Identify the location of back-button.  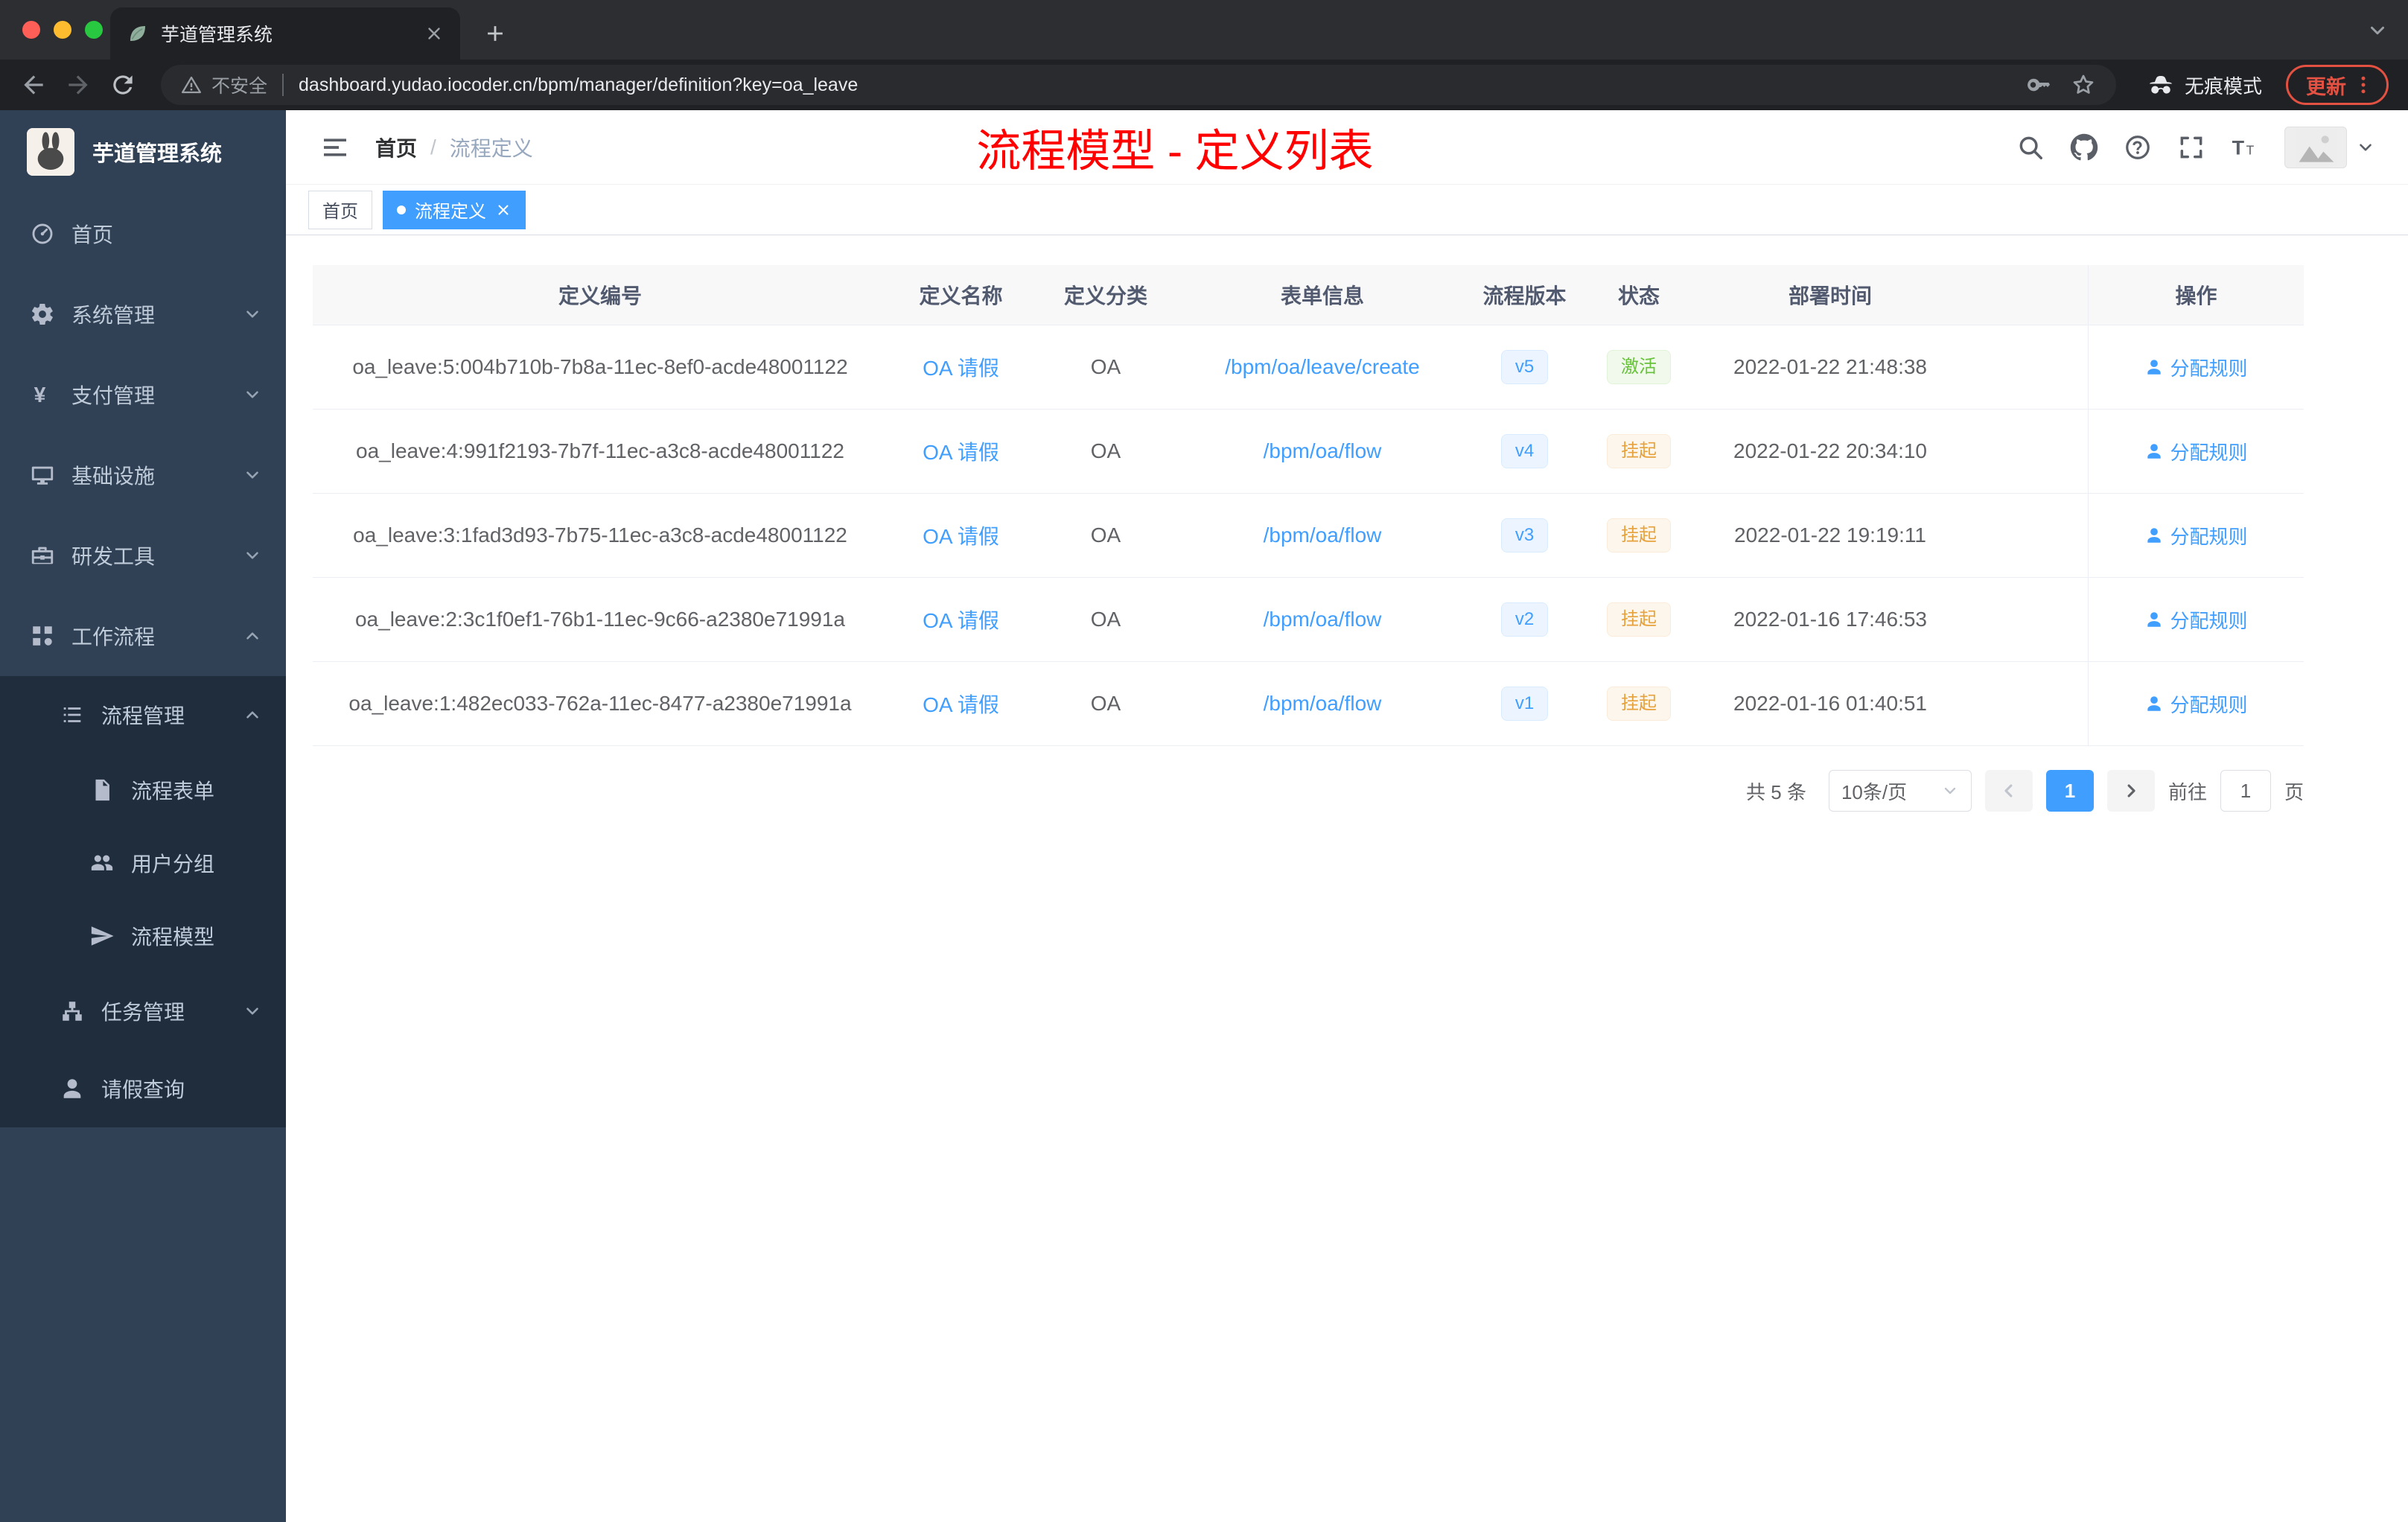
(33, 85).